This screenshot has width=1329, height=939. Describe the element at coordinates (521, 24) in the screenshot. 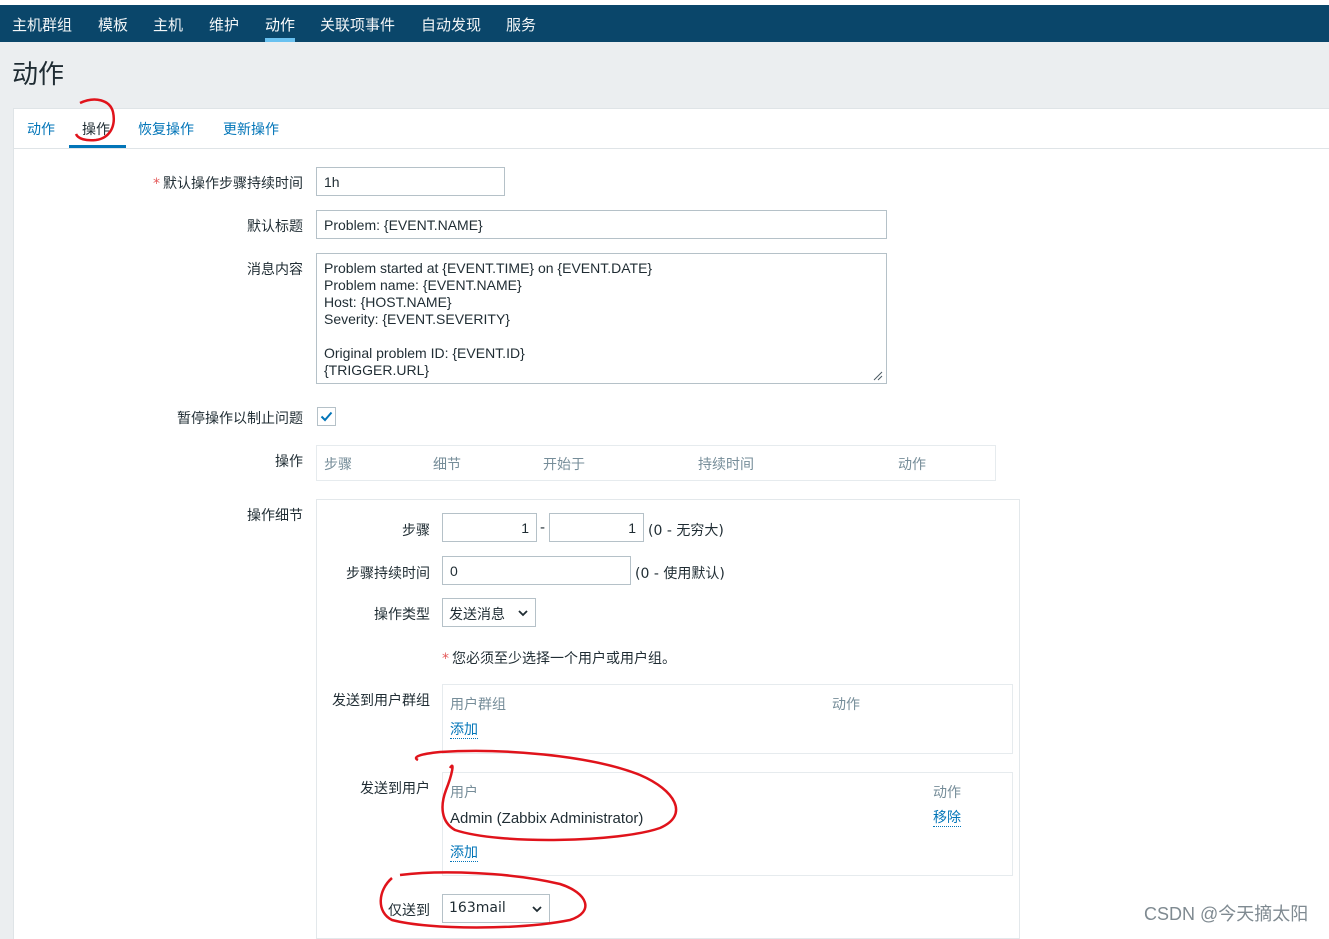

I see `nav-services: 服务` at that location.